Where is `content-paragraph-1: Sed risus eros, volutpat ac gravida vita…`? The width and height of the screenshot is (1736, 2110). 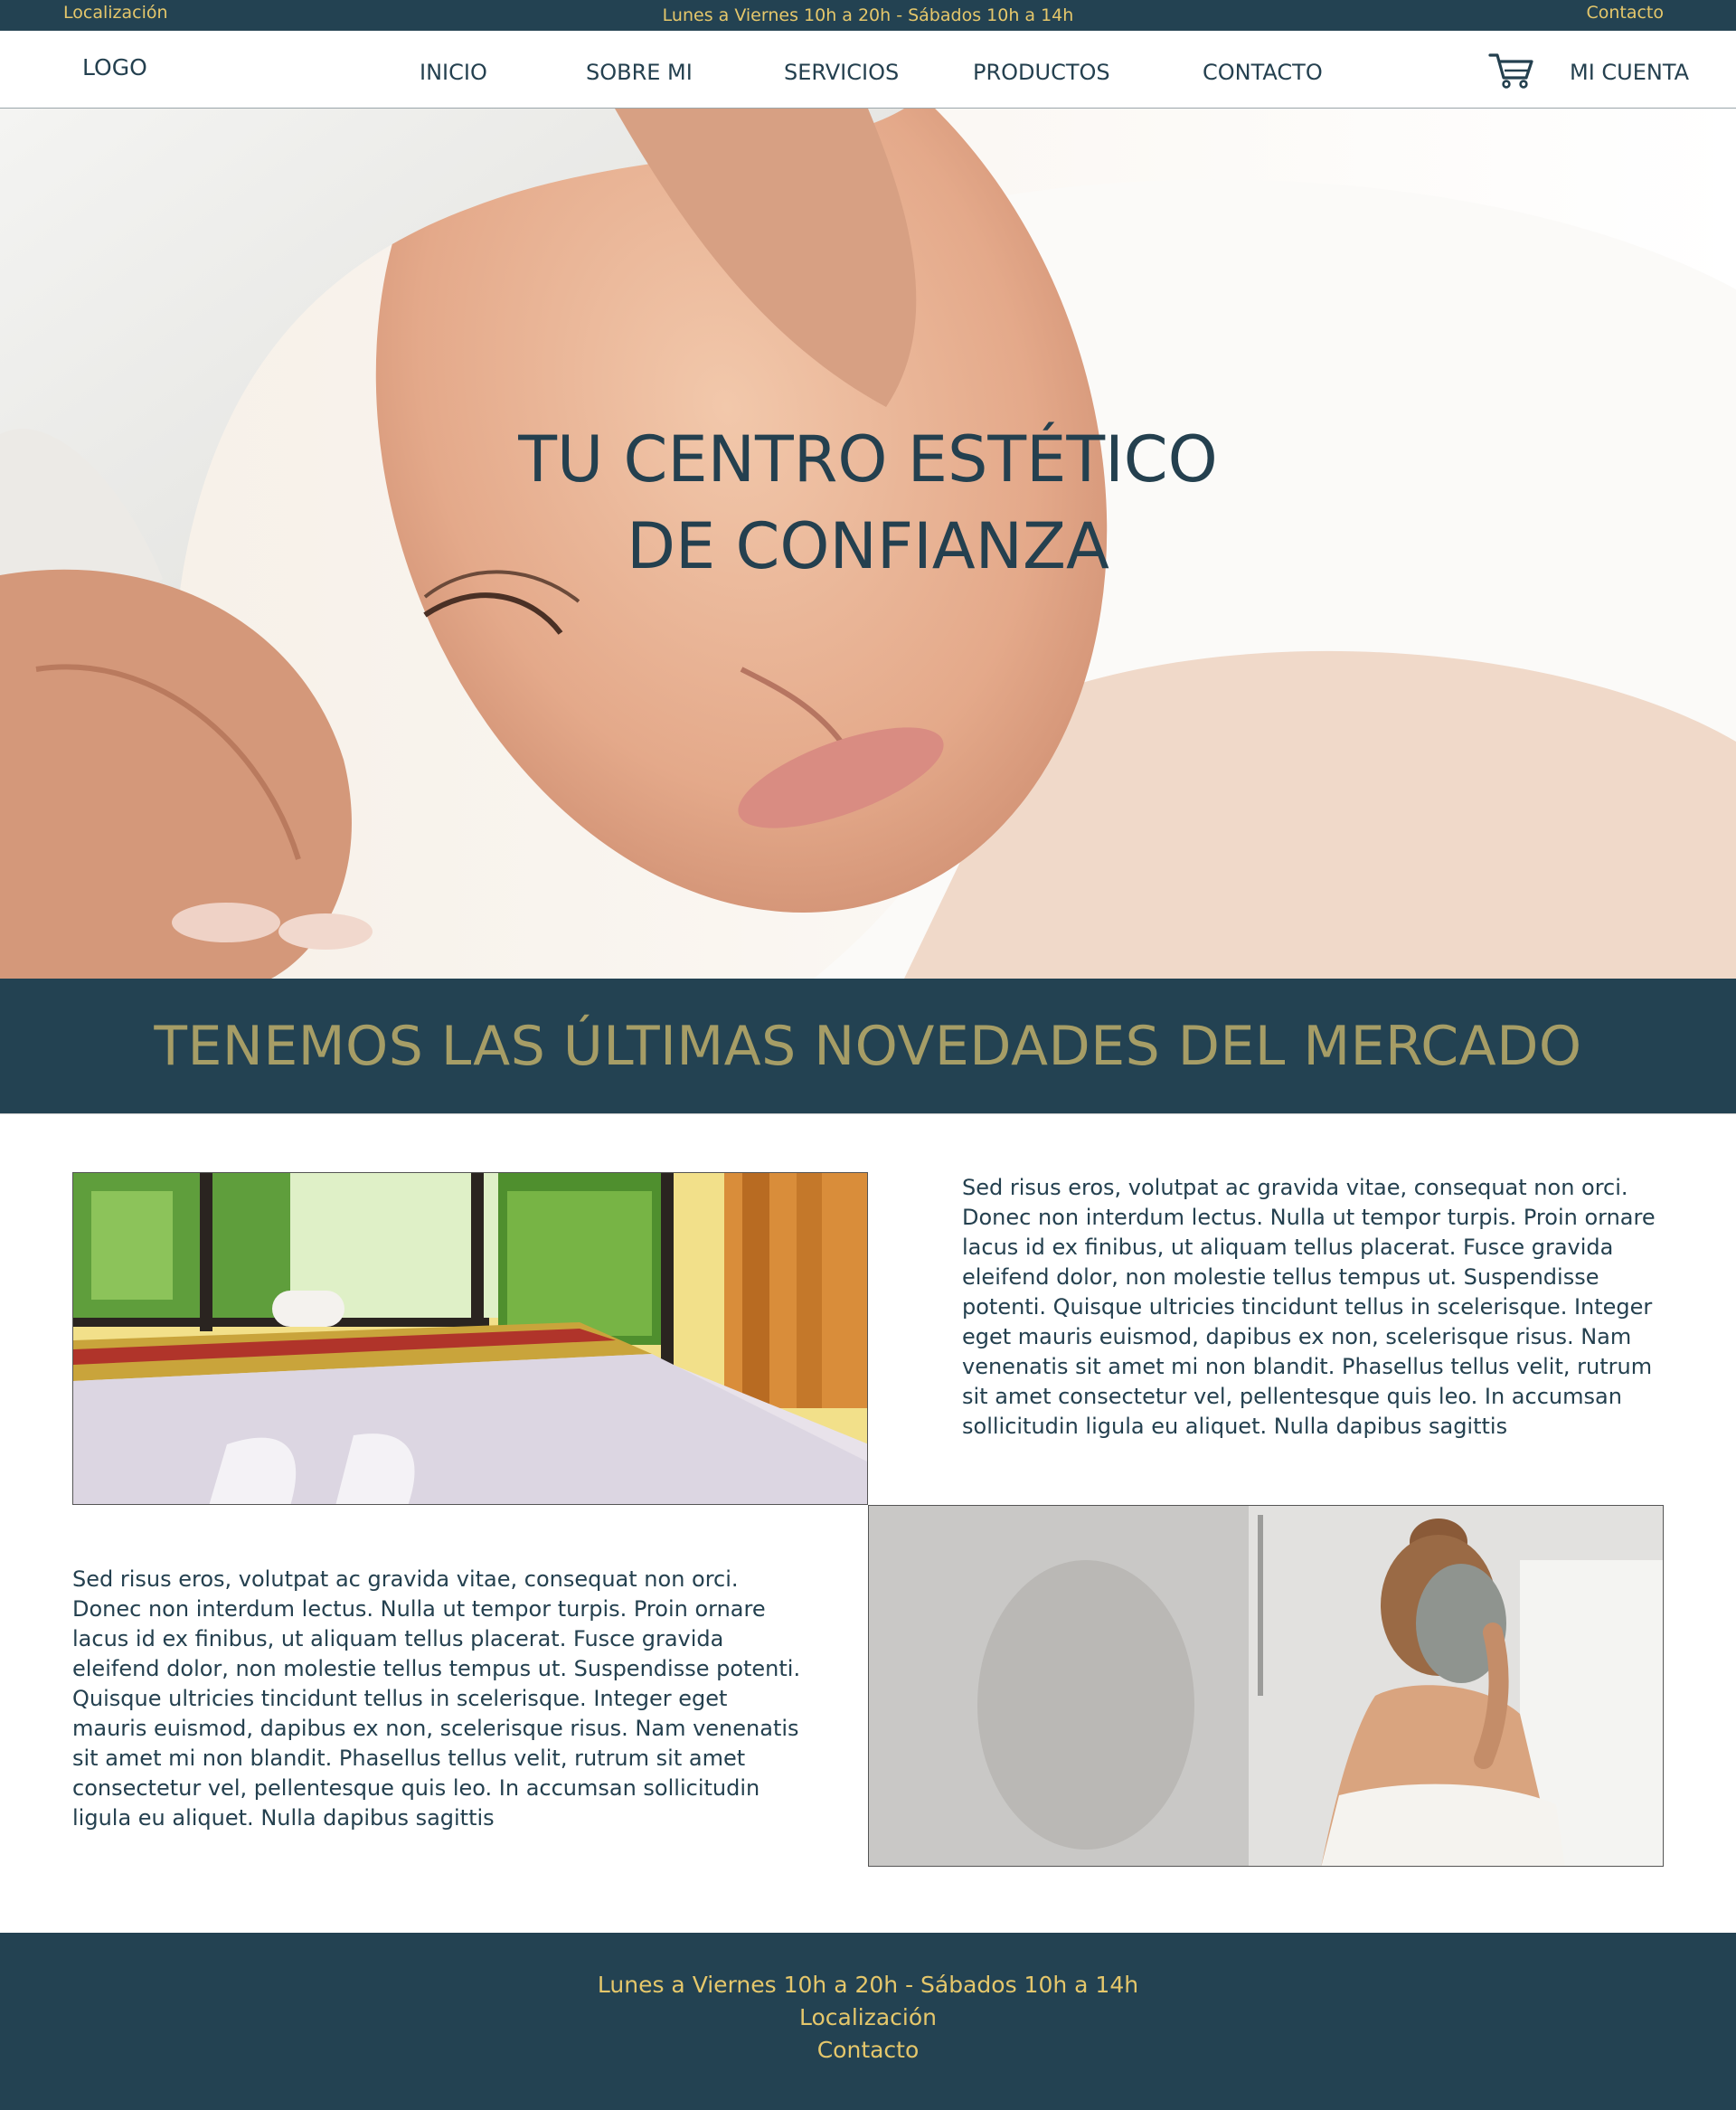 content-paragraph-1: Sed risus eros, volutpat ac gravida vita… is located at coordinates (1309, 1307).